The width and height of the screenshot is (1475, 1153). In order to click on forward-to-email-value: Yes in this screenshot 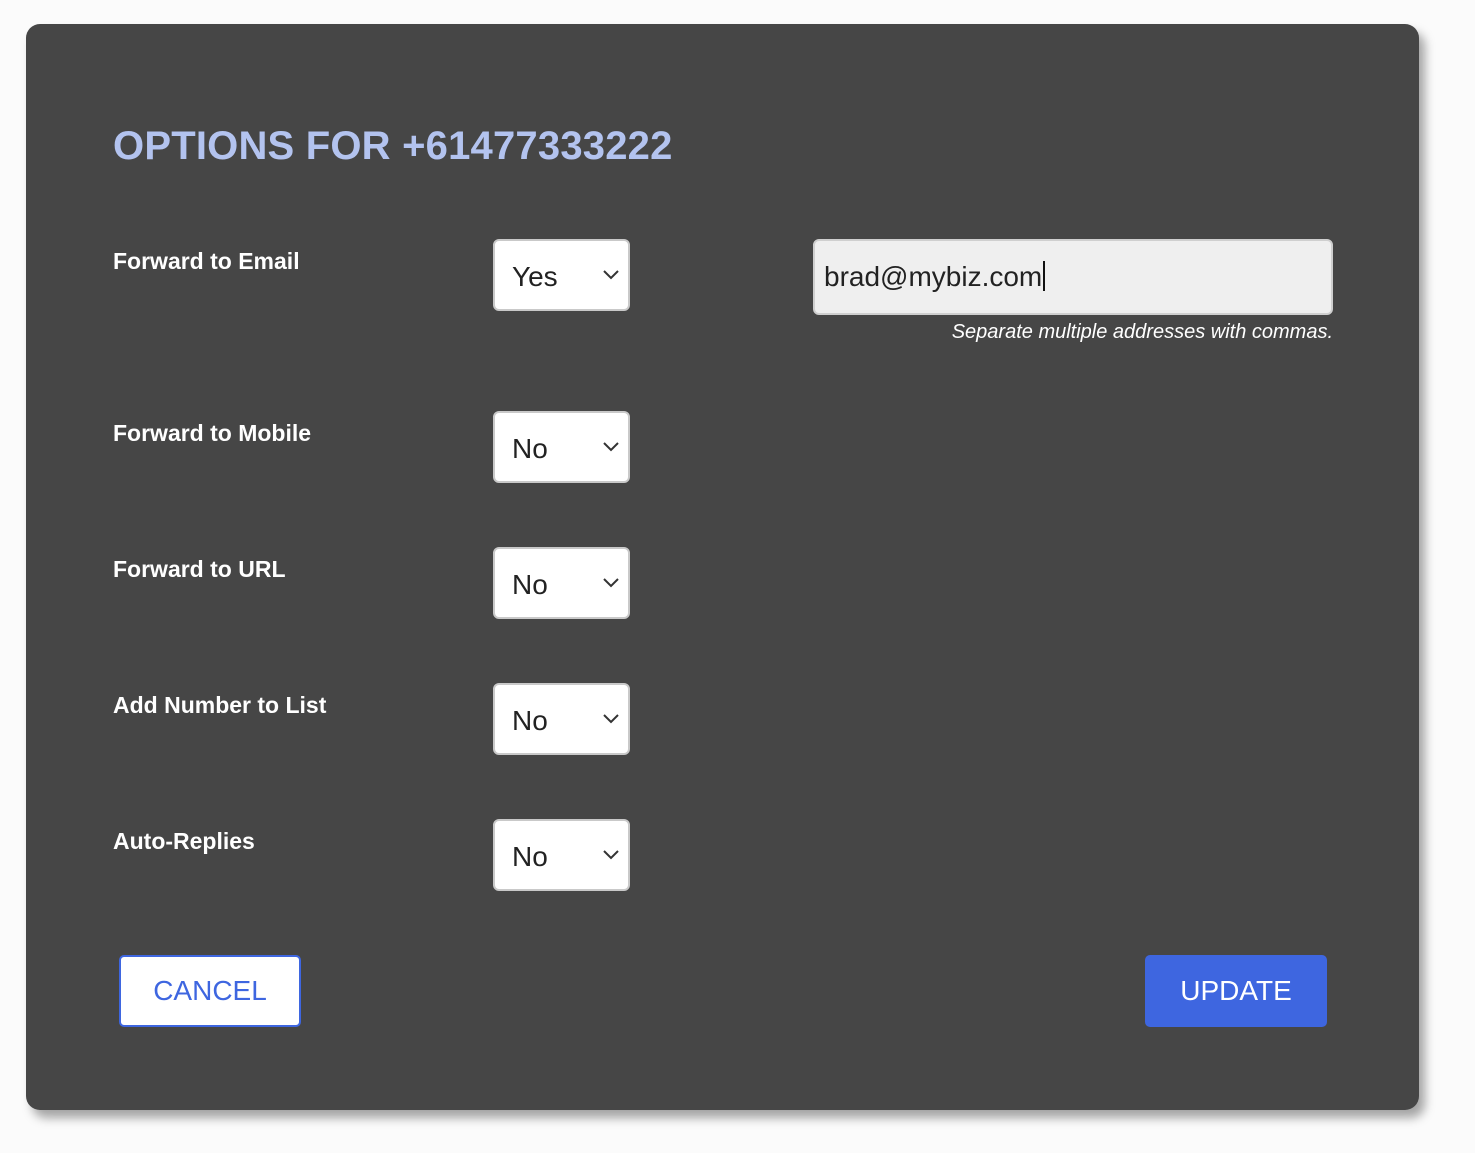, I will do `click(535, 276)`.